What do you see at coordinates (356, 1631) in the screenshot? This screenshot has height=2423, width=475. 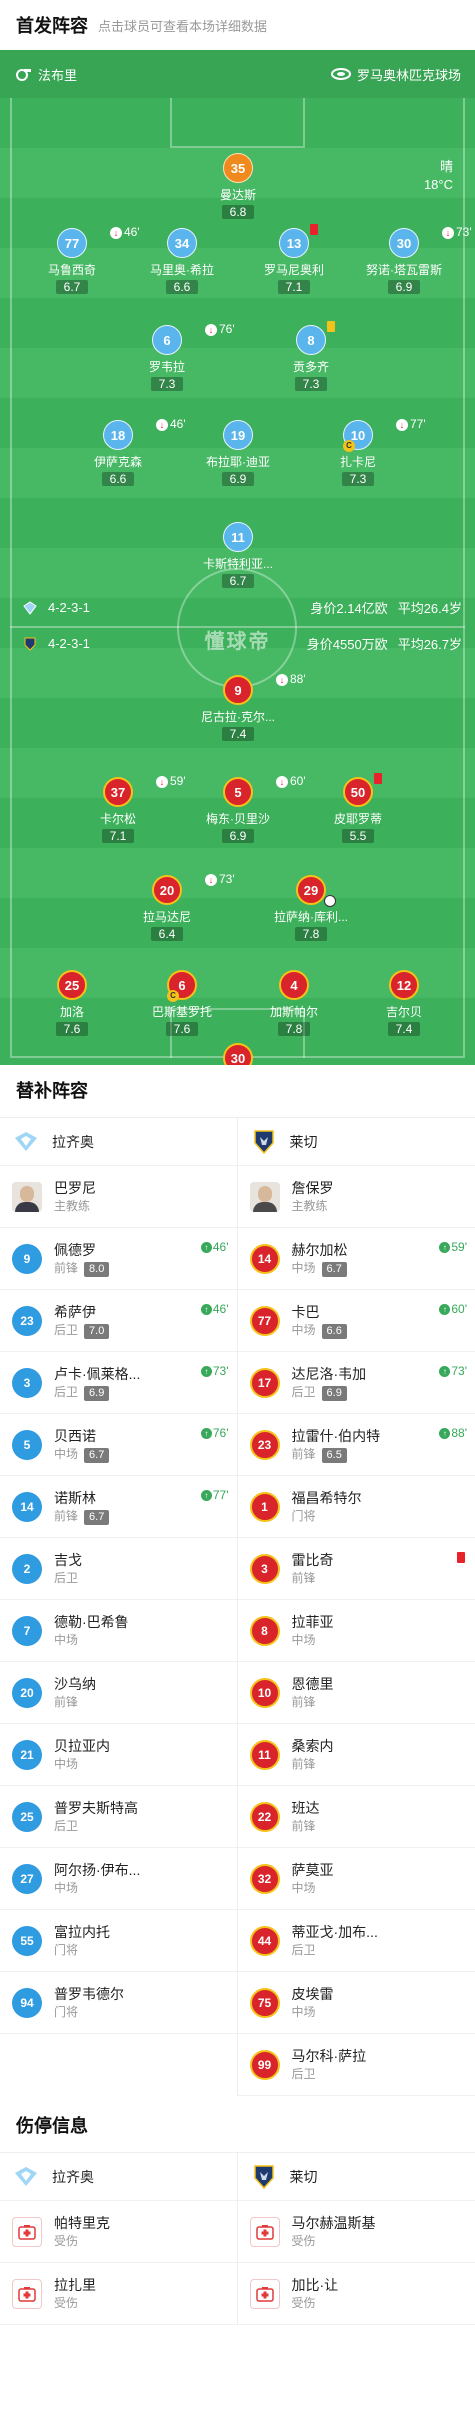 I see `away-sub-row: 8 拉菲亚 中场` at bounding box center [356, 1631].